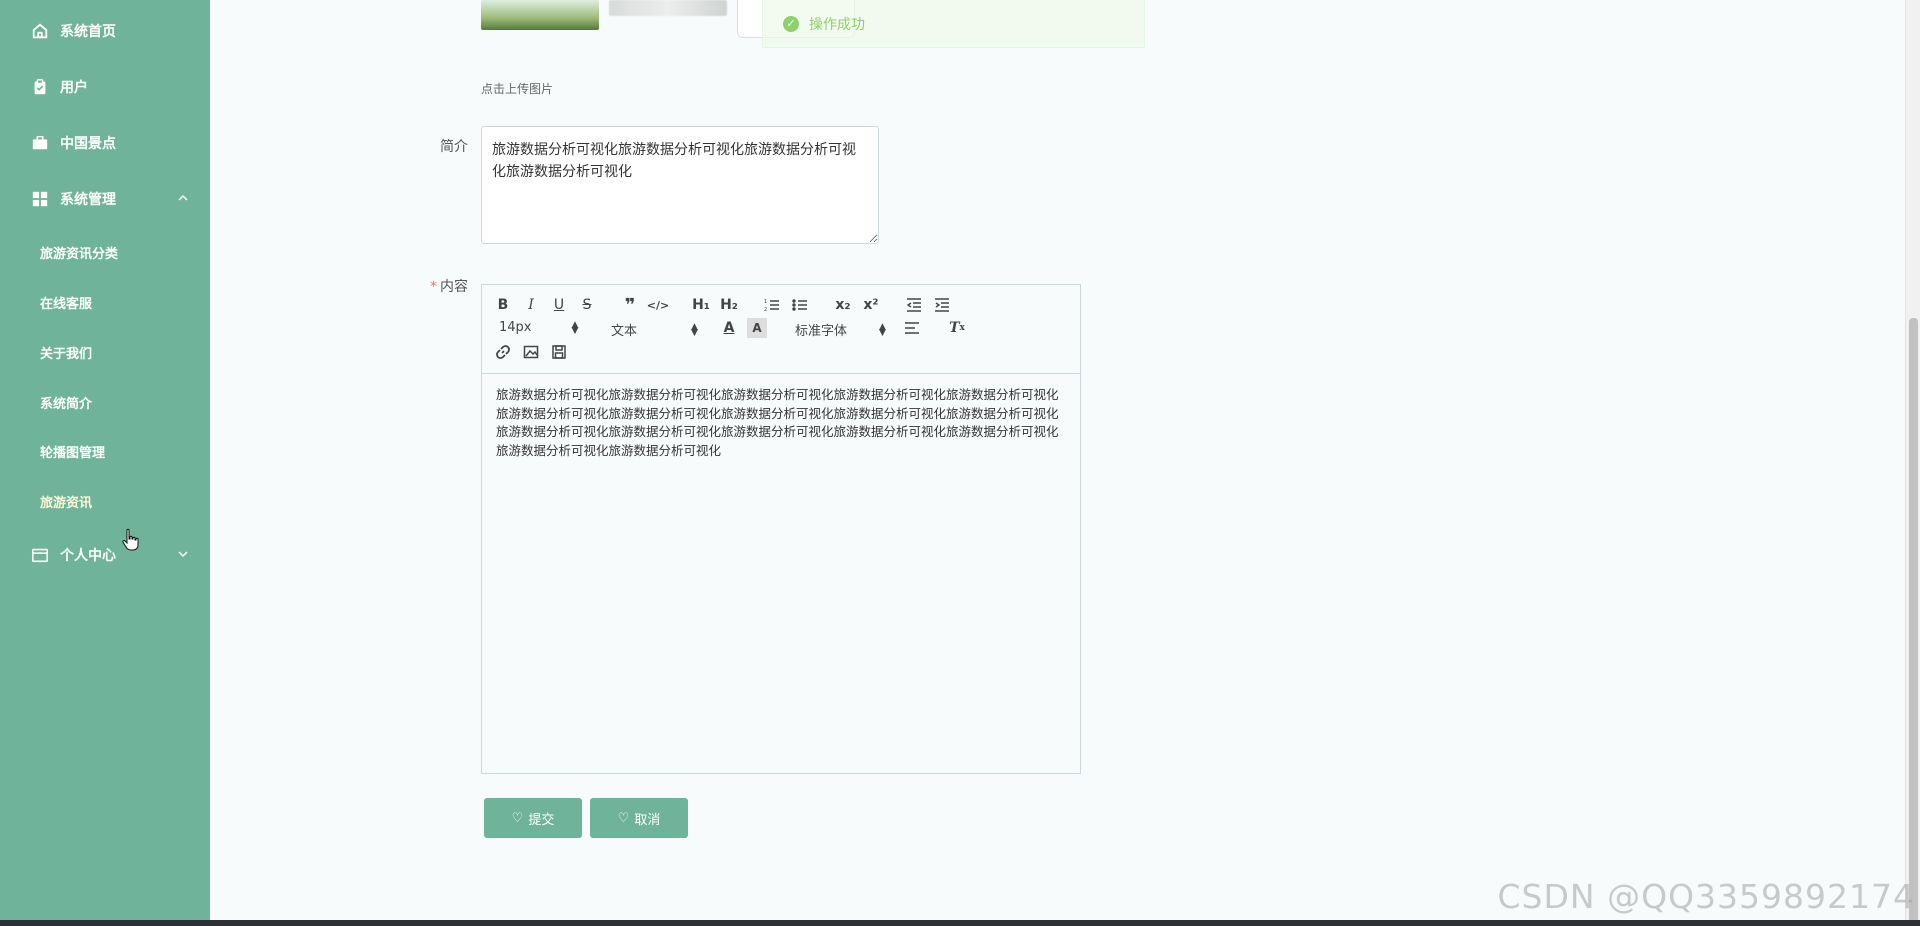 The height and width of the screenshot is (926, 1920). Describe the element at coordinates (105, 352) in the screenshot. I see `submenu-item-about-us: 关于我们` at that location.